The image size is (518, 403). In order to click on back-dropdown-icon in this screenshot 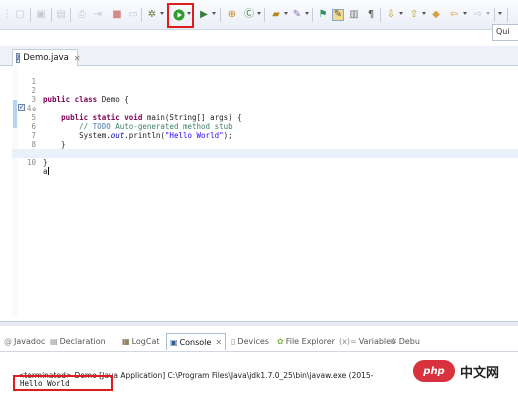, I will do `click(465, 13)`.